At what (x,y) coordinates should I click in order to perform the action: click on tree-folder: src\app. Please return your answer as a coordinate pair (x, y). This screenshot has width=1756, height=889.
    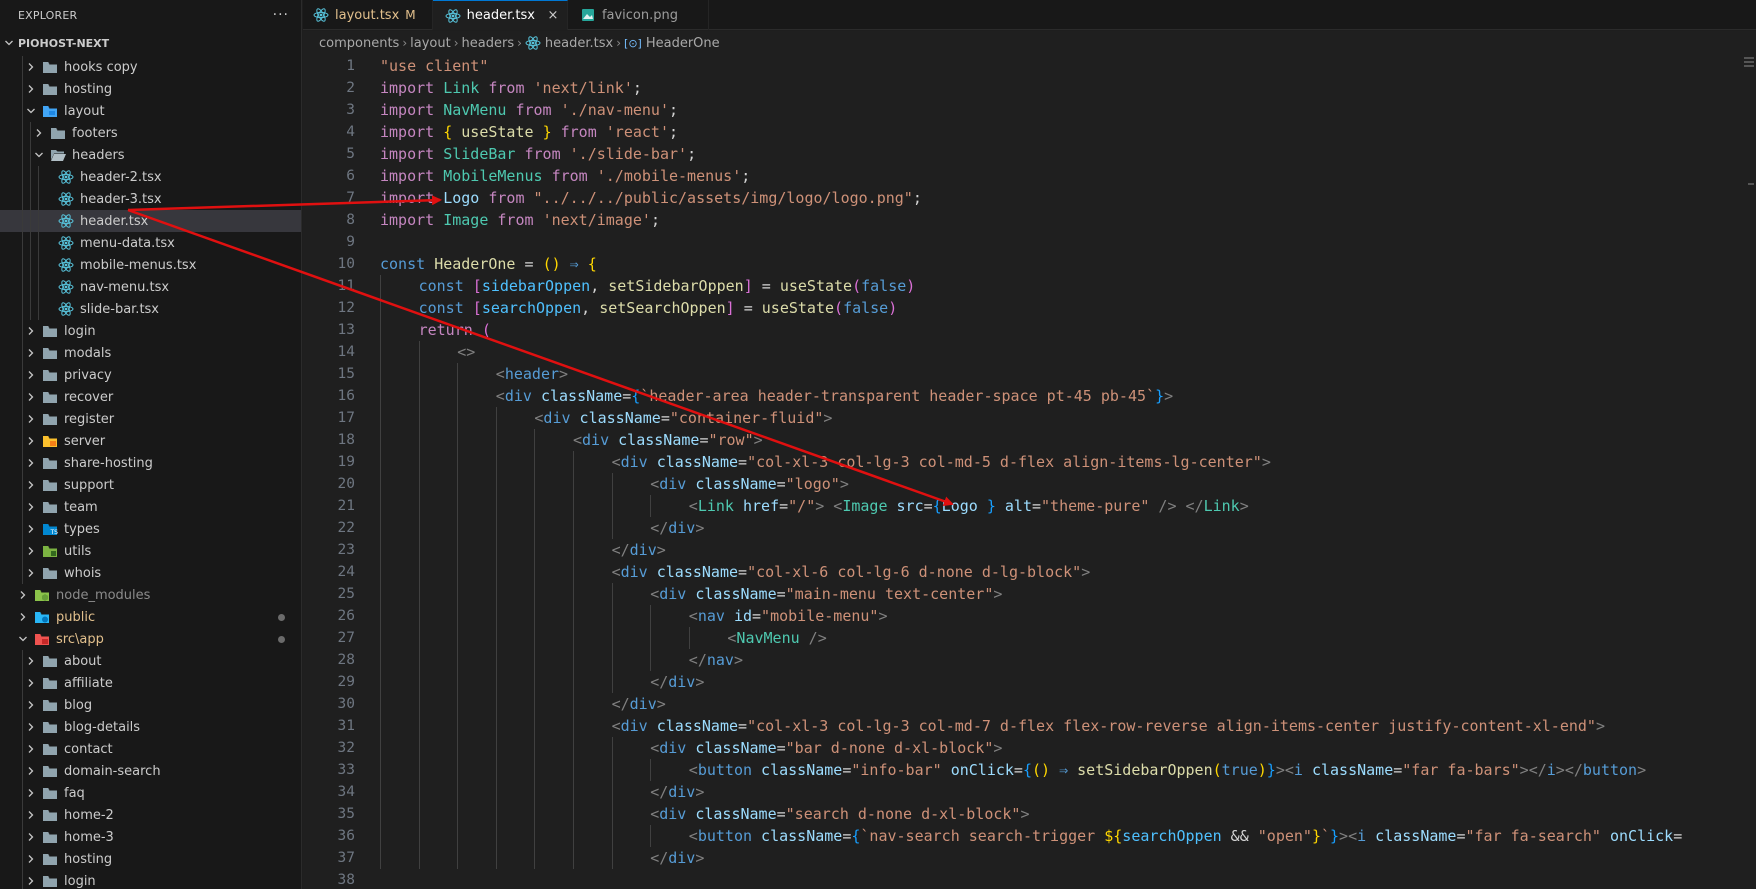
    Looking at the image, I should click on (150, 639).